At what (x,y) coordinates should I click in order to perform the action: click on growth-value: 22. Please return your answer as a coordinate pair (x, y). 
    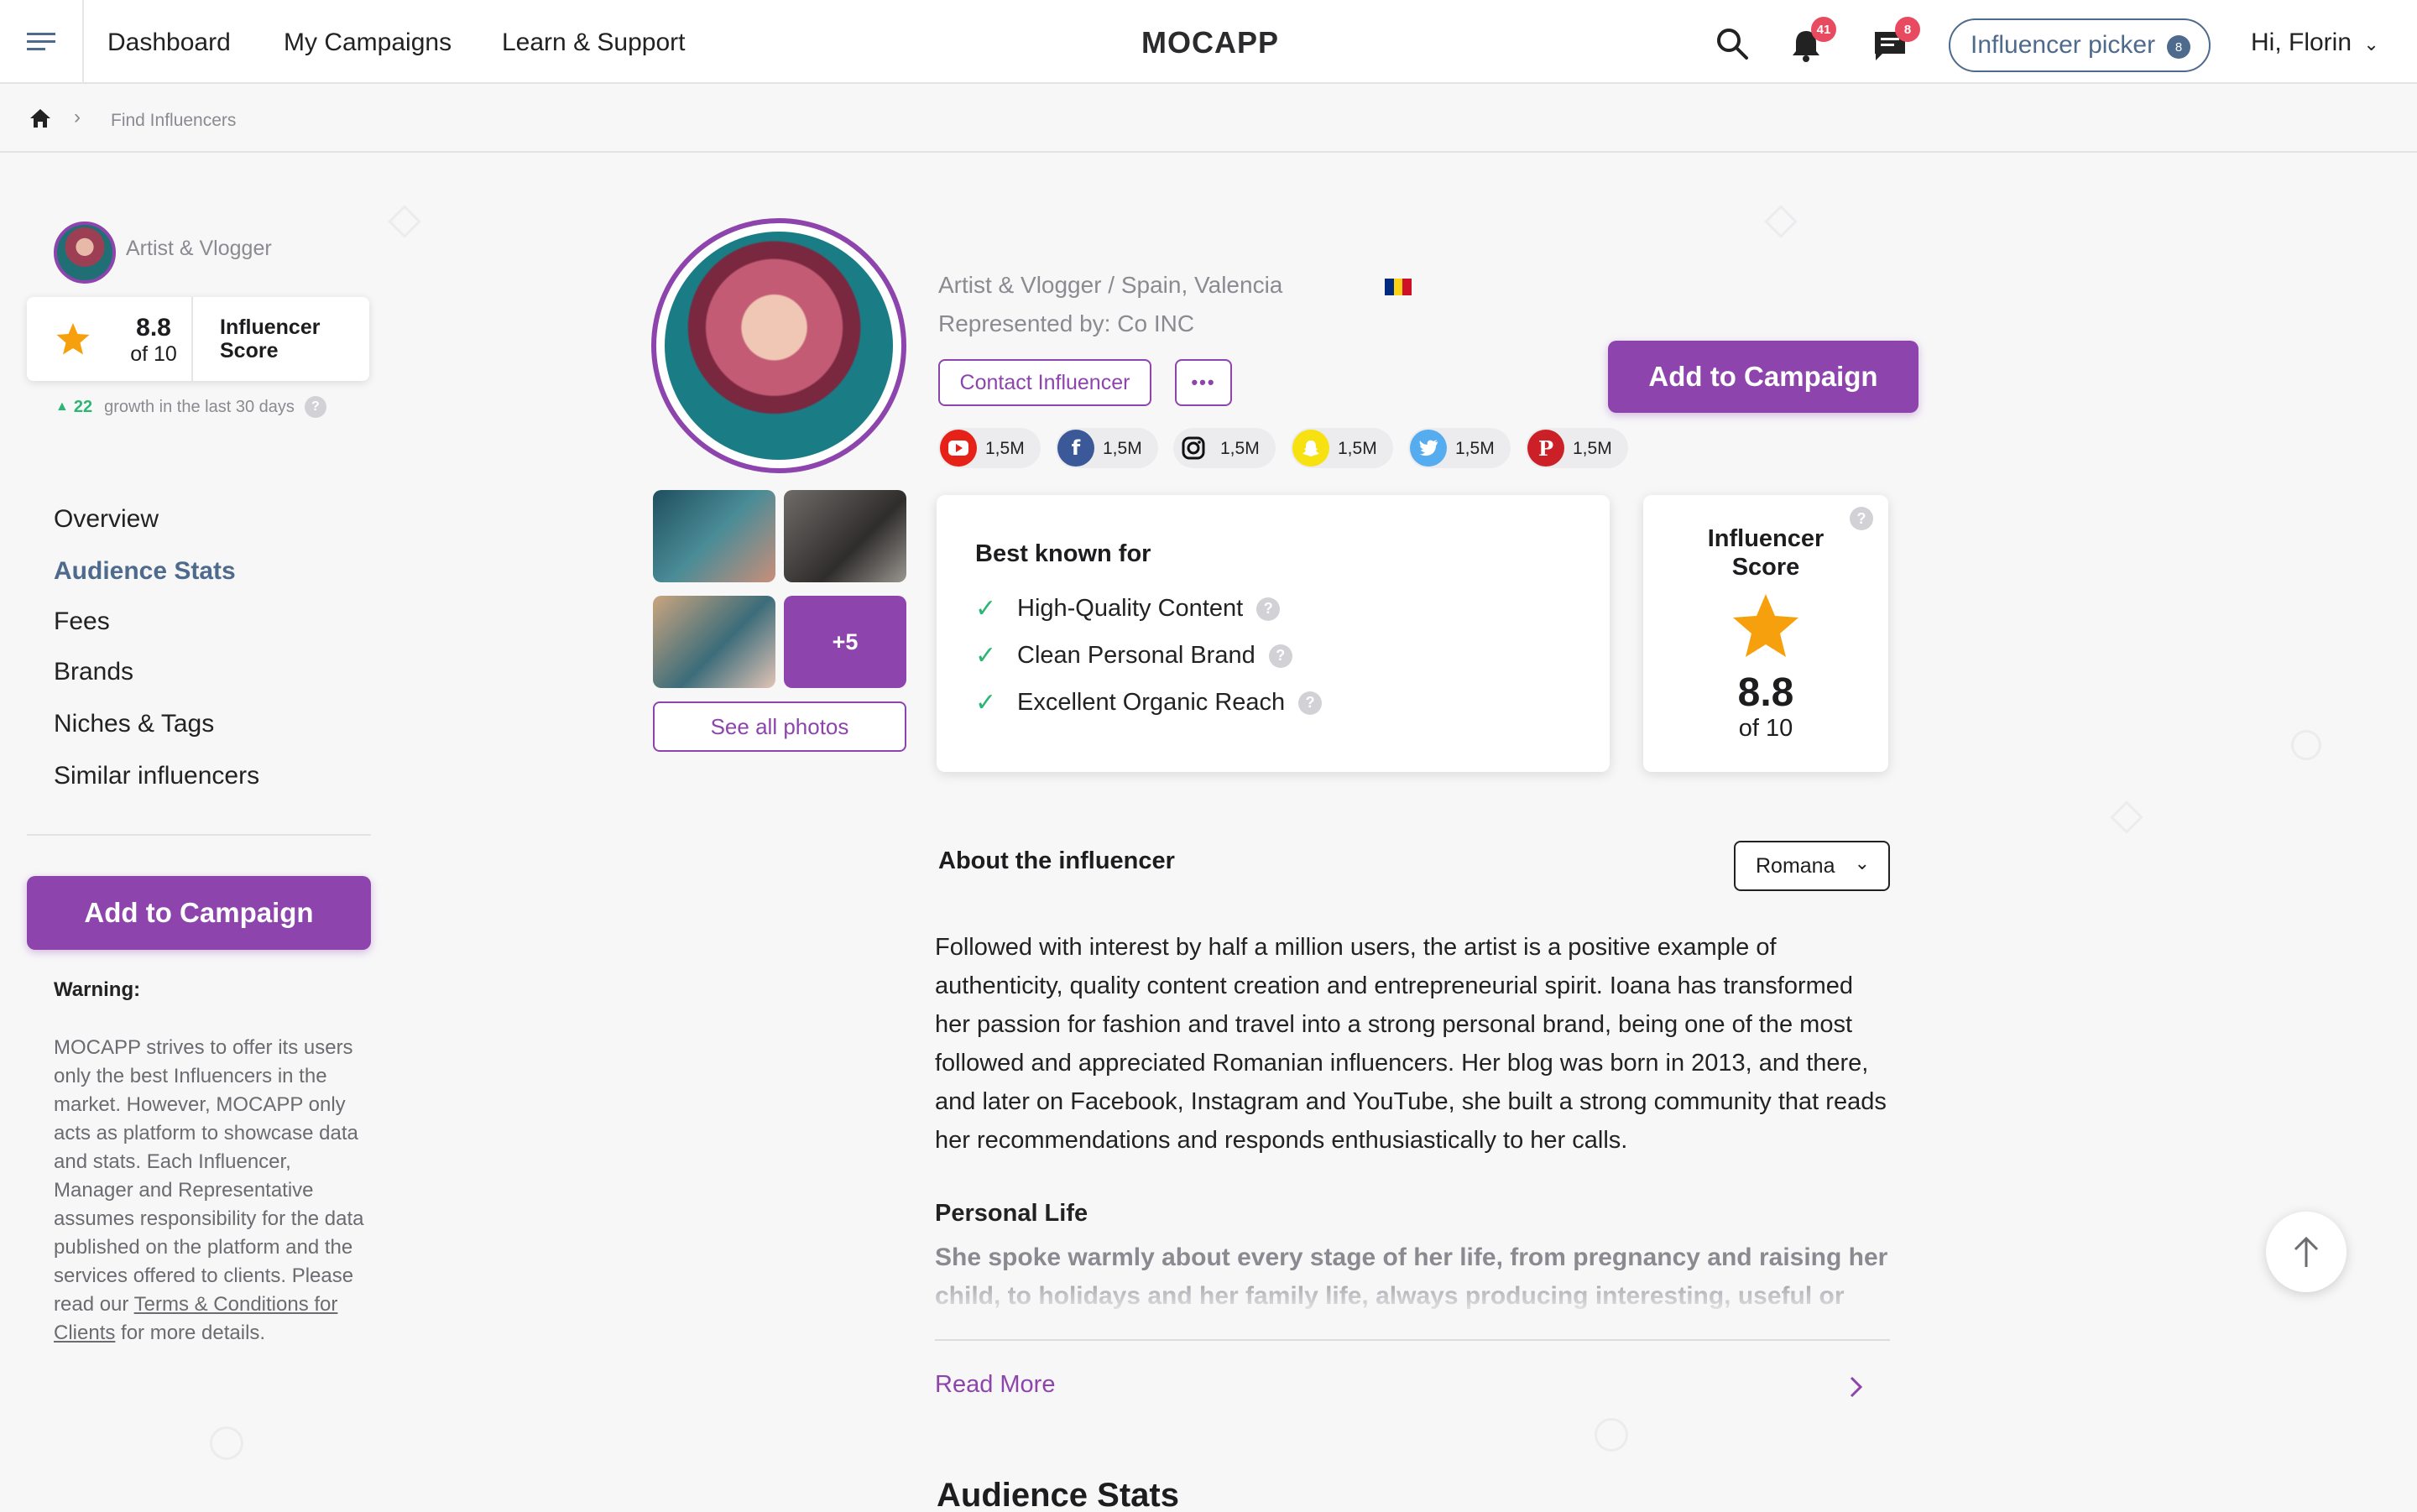
    Looking at the image, I should click on (83, 407).